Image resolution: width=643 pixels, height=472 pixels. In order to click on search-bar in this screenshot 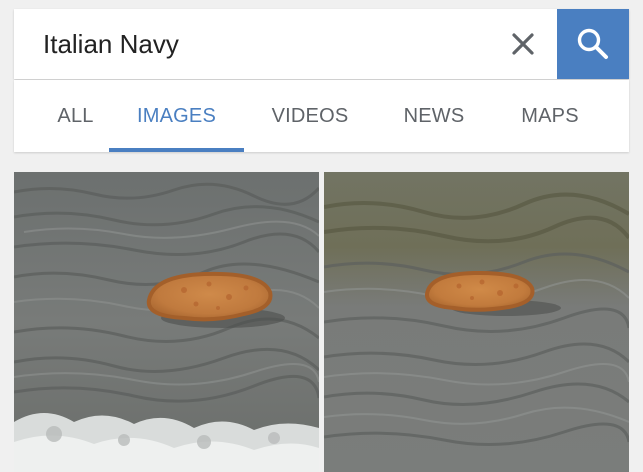, I will do `click(321, 44)`.